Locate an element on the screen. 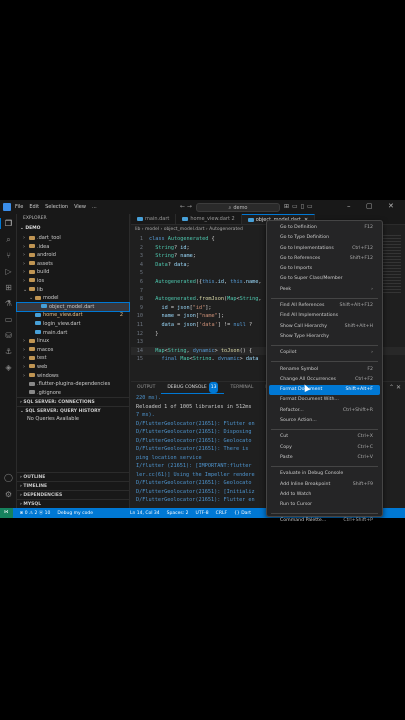 The image size is (405, 720). tab-debug-console: DEBUG CONSOLE 13 is located at coordinates (193, 387).